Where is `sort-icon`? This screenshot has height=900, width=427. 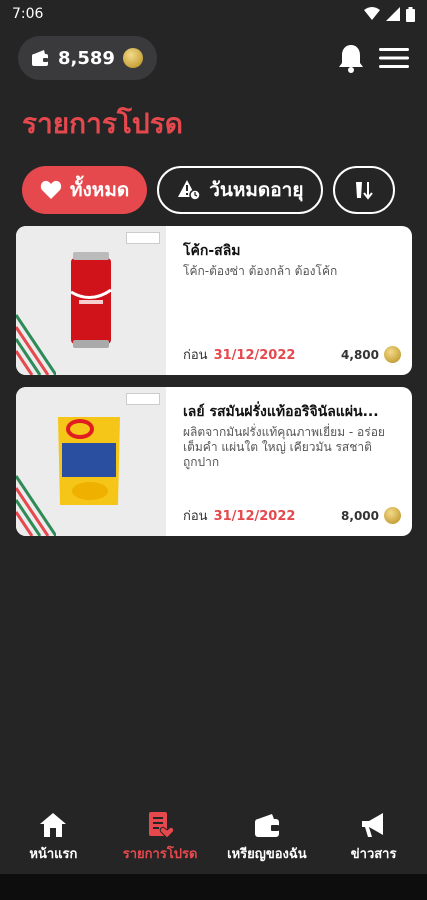
sort-icon is located at coordinates (365, 191).